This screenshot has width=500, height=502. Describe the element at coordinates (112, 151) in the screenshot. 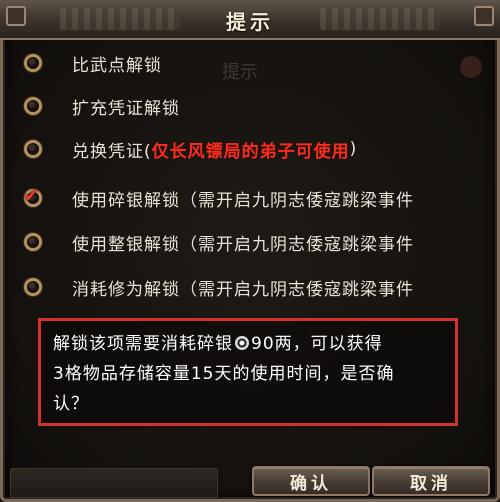

I see `option-label-prefix: 兑换凭证(` at that location.